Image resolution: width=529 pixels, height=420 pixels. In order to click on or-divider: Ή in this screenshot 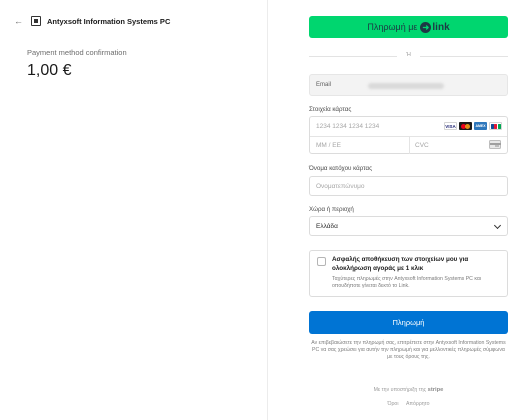, I will do `click(408, 56)`.